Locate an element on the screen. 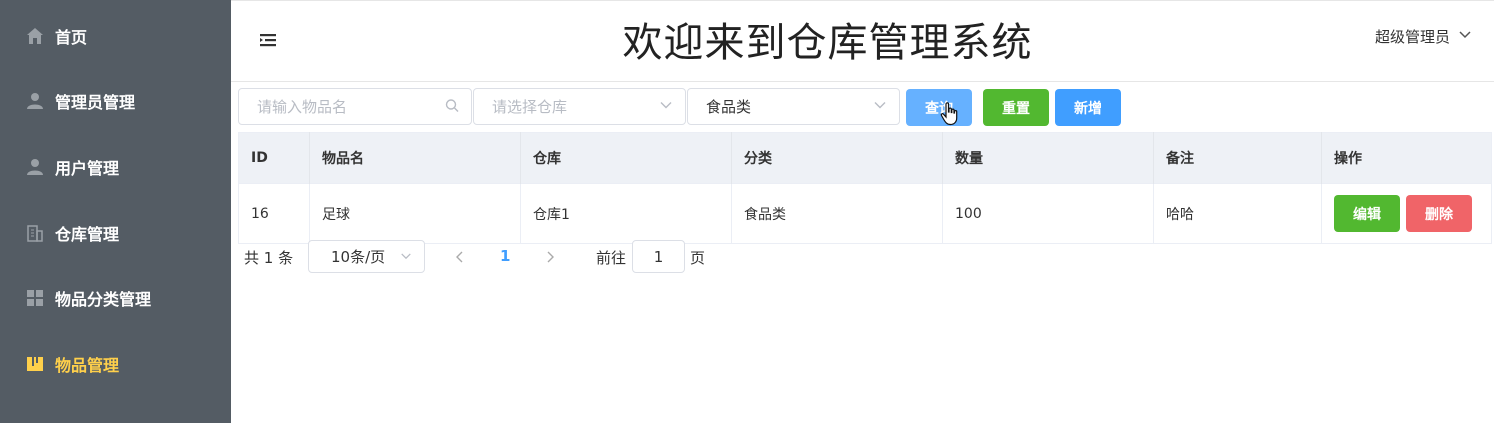 This screenshot has height=423, width=1494. next-page-icon is located at coordinates (550, 258).